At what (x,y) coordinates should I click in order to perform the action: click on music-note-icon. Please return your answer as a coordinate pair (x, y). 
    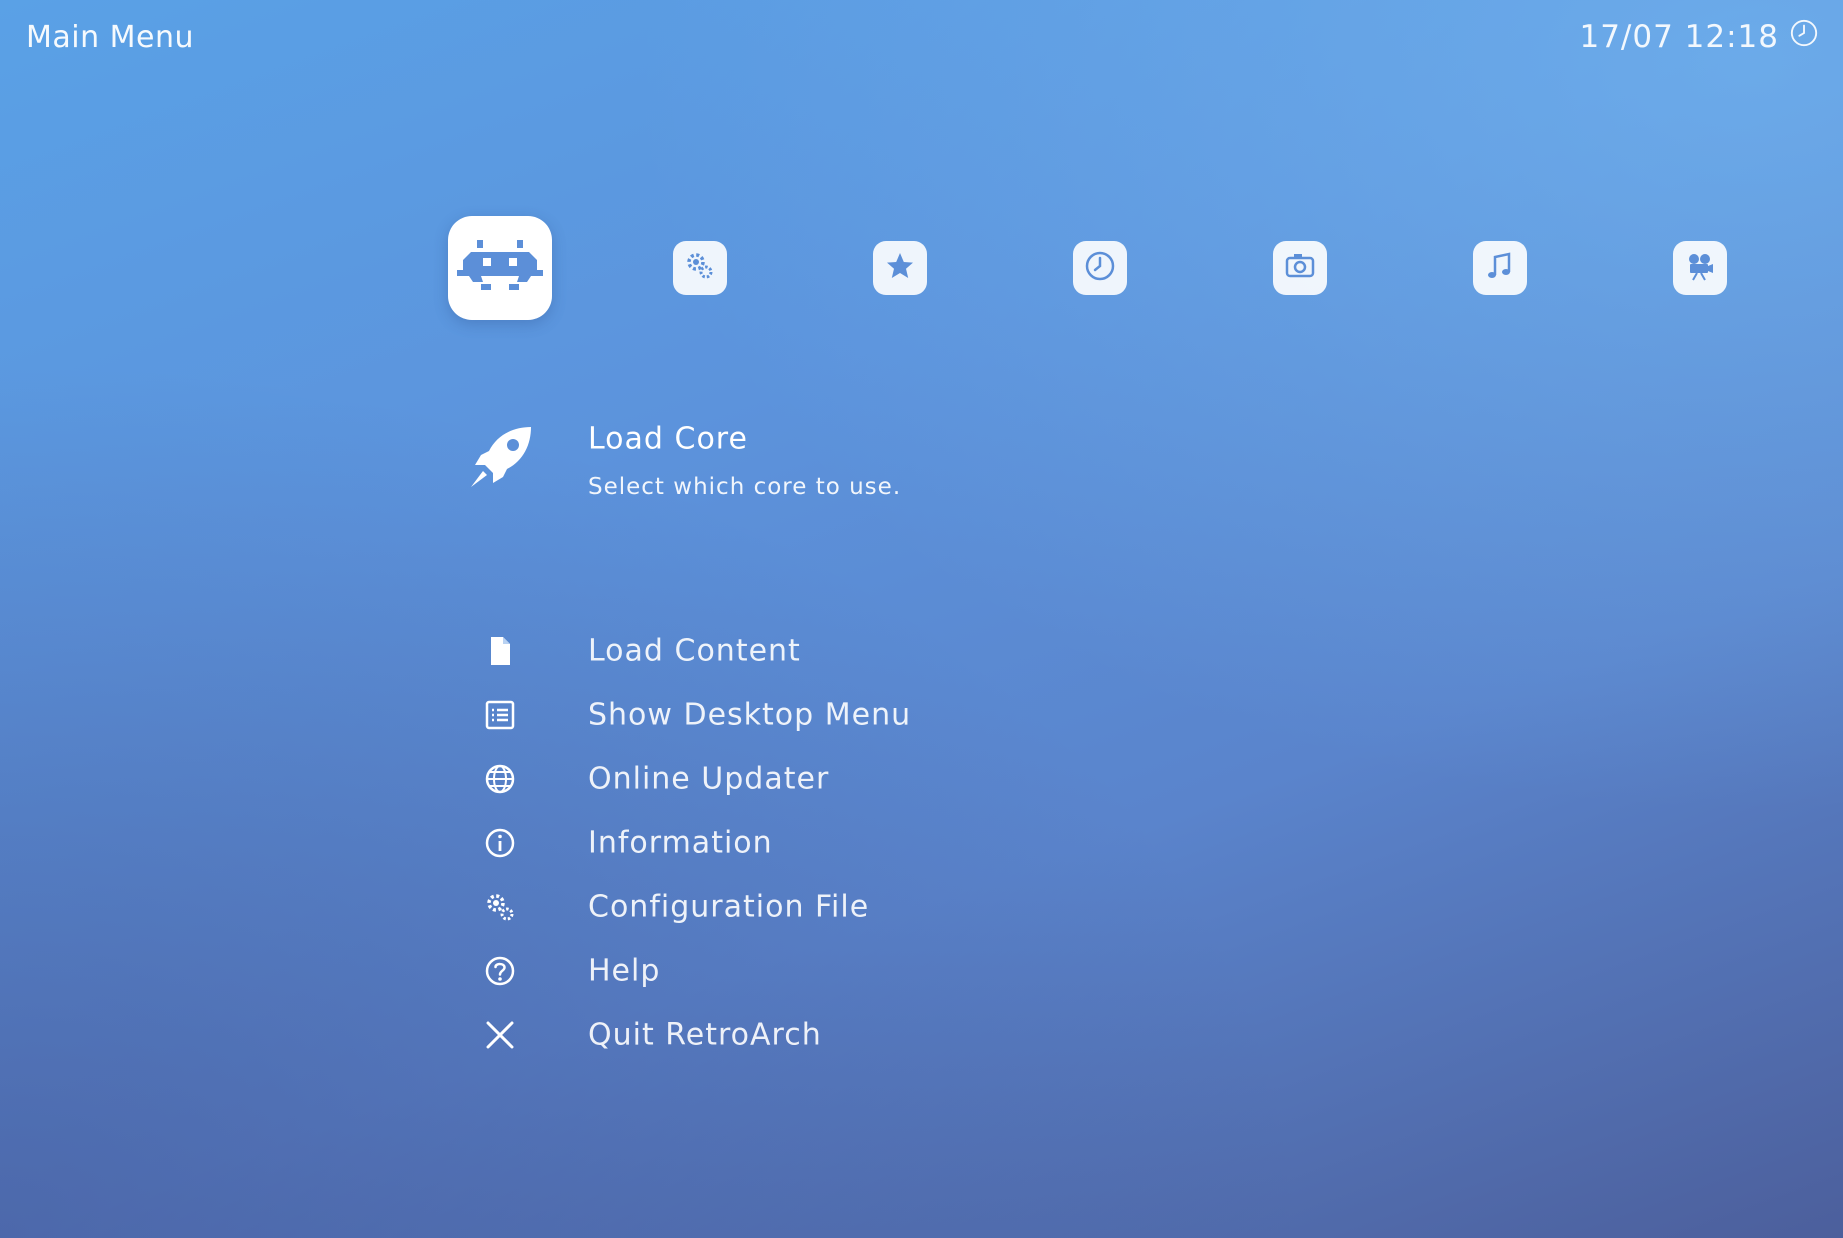
    Looking at the image, I should click on (1500, 268).